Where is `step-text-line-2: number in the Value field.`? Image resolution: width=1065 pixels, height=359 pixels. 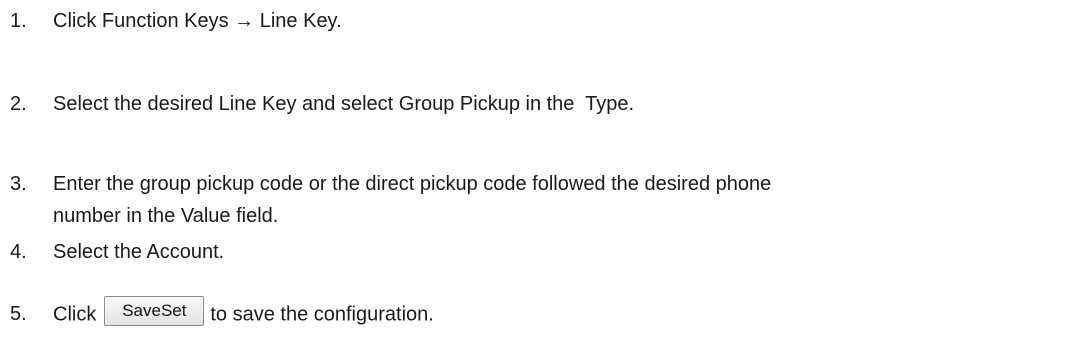
step-text-line-2: number in the Value field. is located at coordinates (166, 216).